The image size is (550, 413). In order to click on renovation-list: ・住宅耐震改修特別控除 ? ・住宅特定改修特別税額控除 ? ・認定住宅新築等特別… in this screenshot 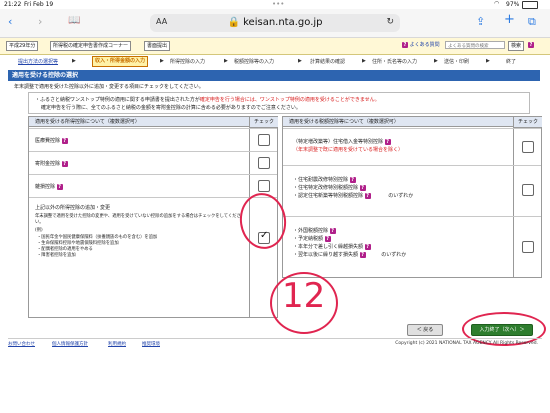, I will do `click(353, 188)`.